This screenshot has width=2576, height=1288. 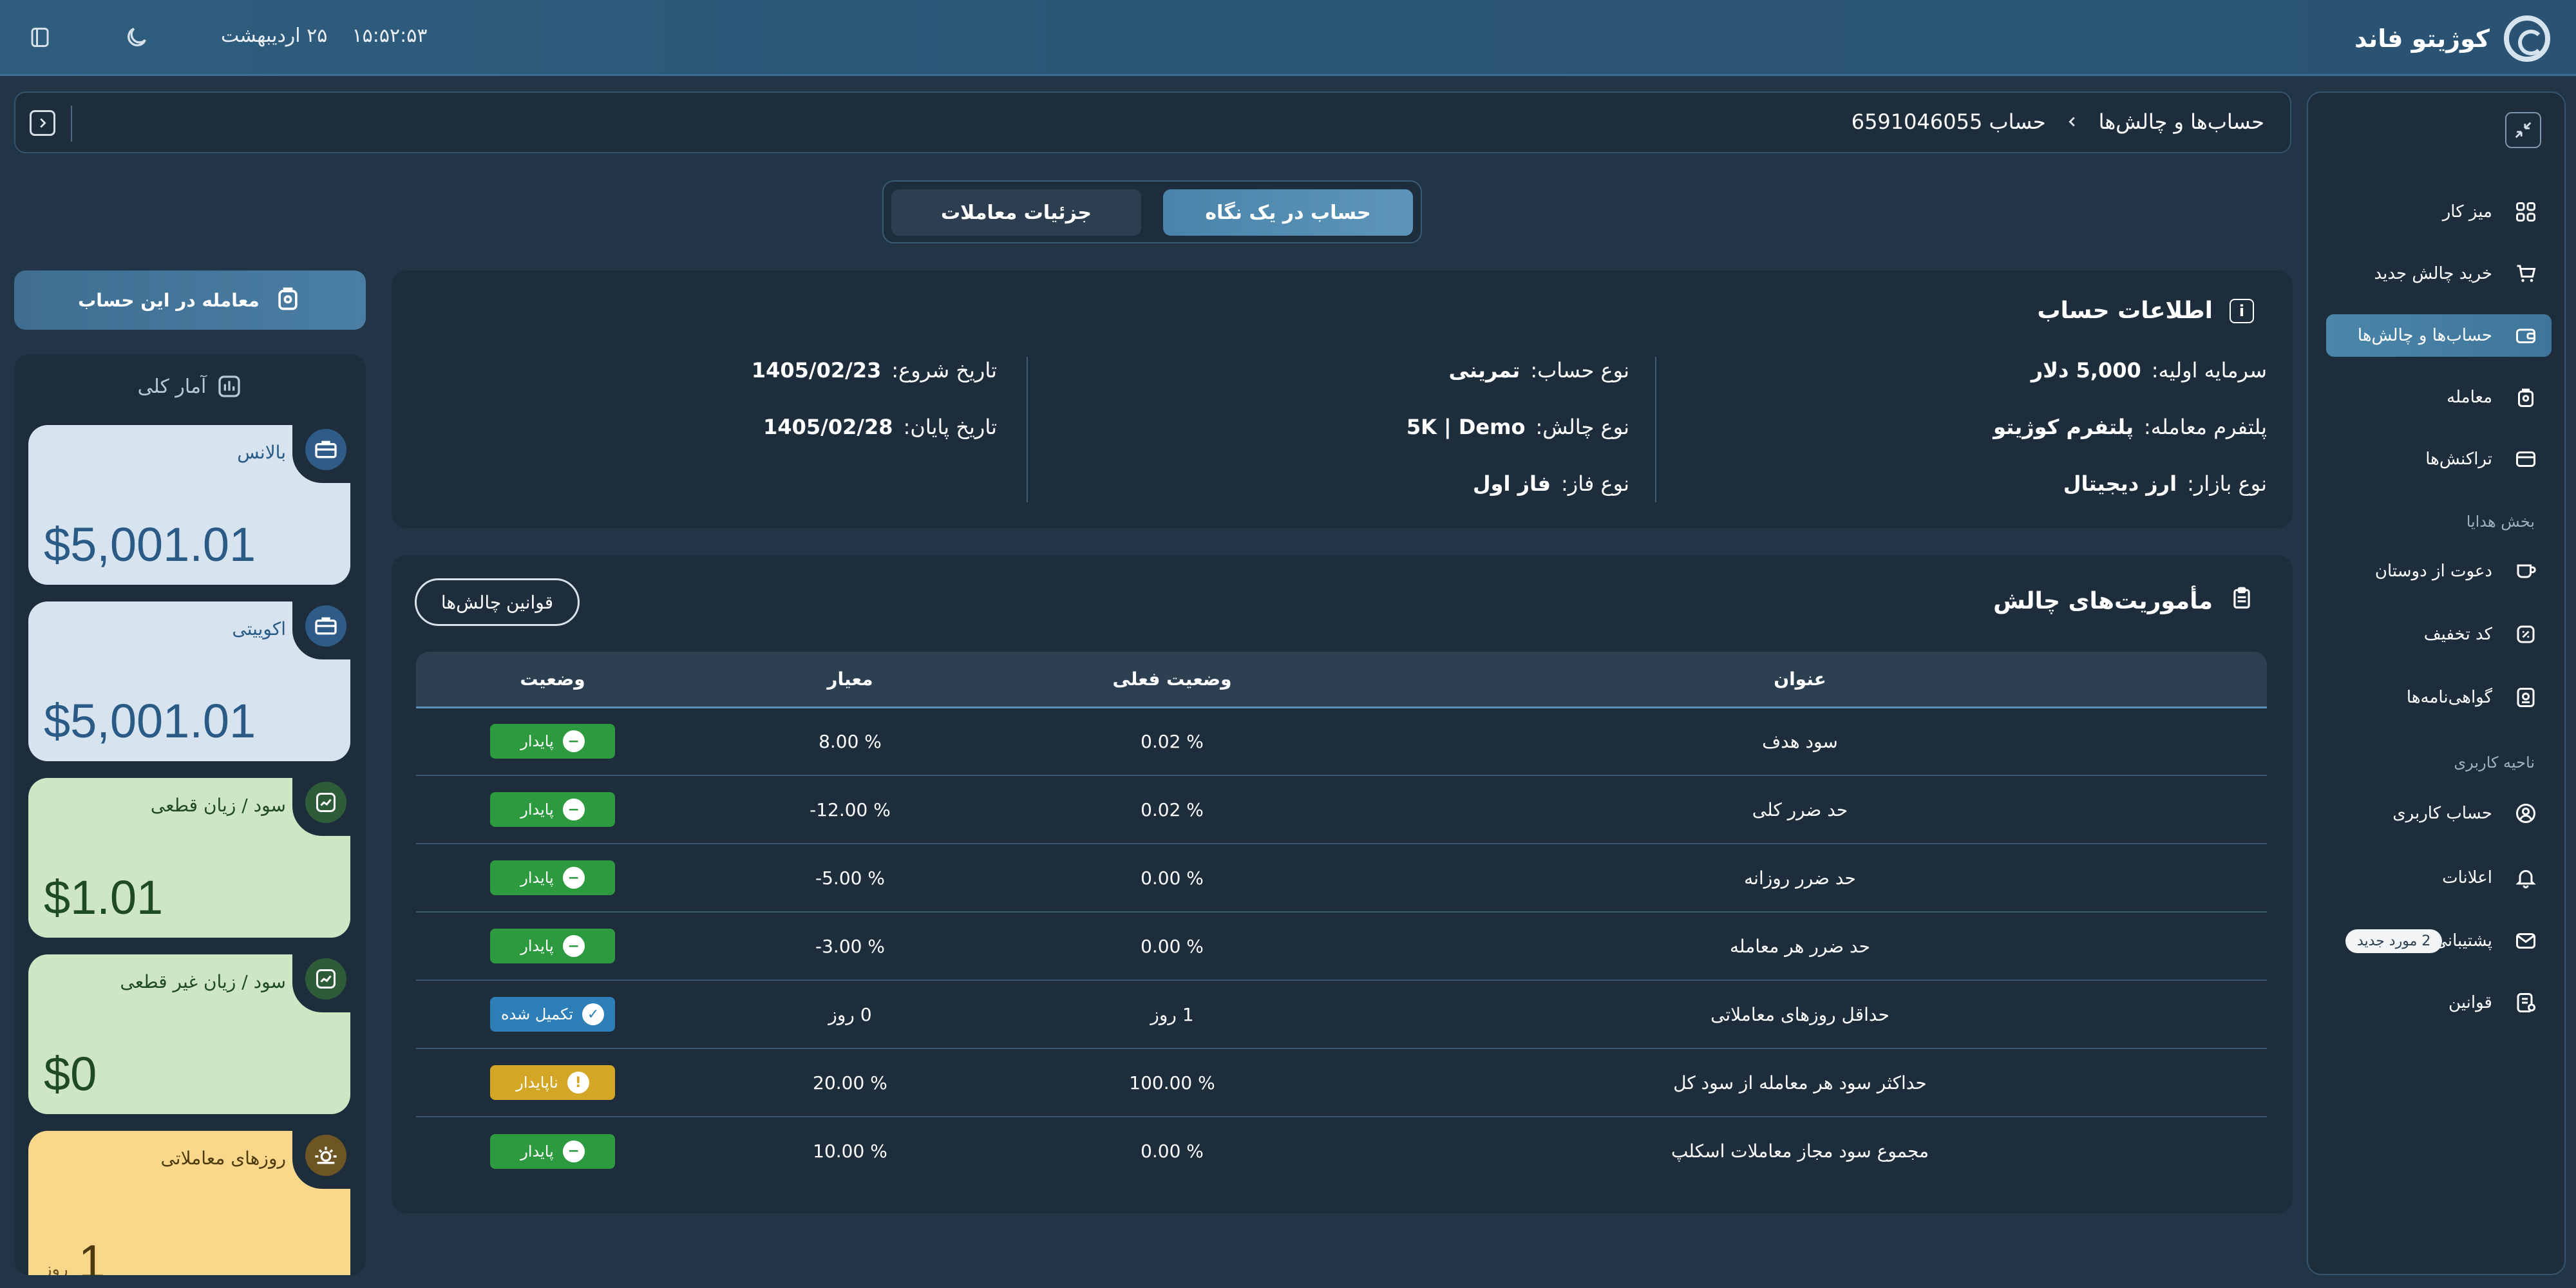 What do you see at coordinates (190, 1202) in the screenshot?
I see `stat-card-trading-days: روزهای معاملاتی روز 1` at bounding box center [190, 1202].